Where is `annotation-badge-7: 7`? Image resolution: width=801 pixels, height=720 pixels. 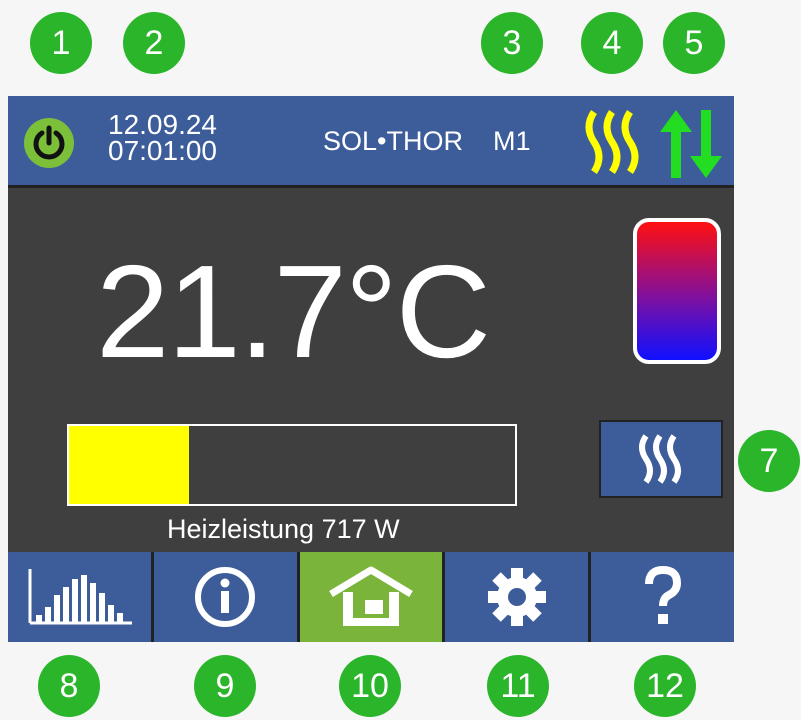
annotation-badge-7: 7 is located at coordinates (769, 461).